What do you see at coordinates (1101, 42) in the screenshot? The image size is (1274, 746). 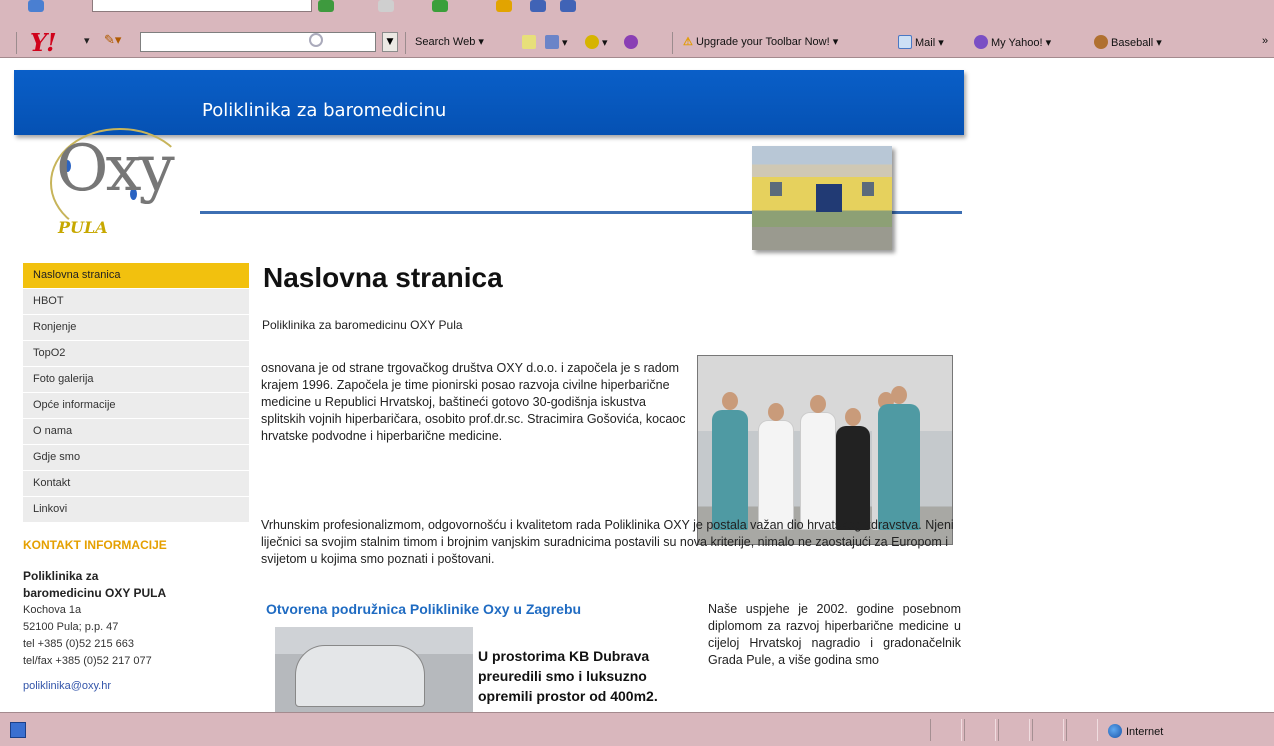 I see `baseball-icon` at bounding box center [1101, 42].